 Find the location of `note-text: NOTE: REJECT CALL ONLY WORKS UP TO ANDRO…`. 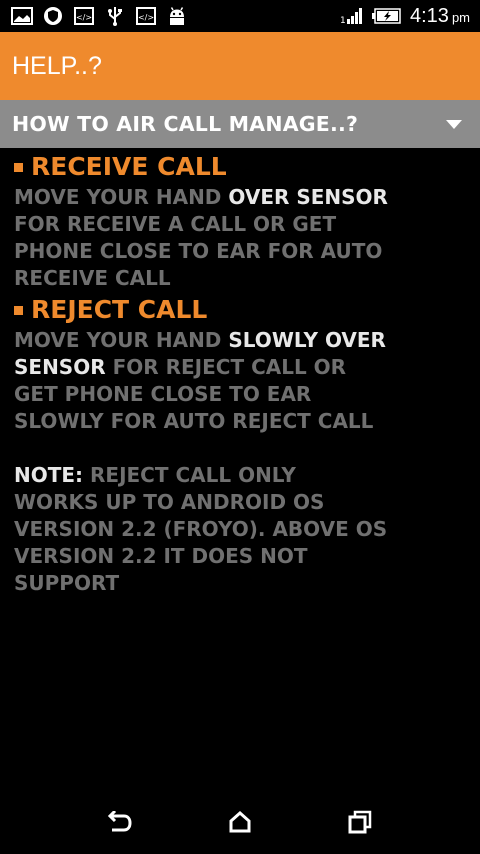

note-text: NOTE: REJECT CALL ONLY WORKS UP TO ANDRO… is located at coordinates (201, 529).